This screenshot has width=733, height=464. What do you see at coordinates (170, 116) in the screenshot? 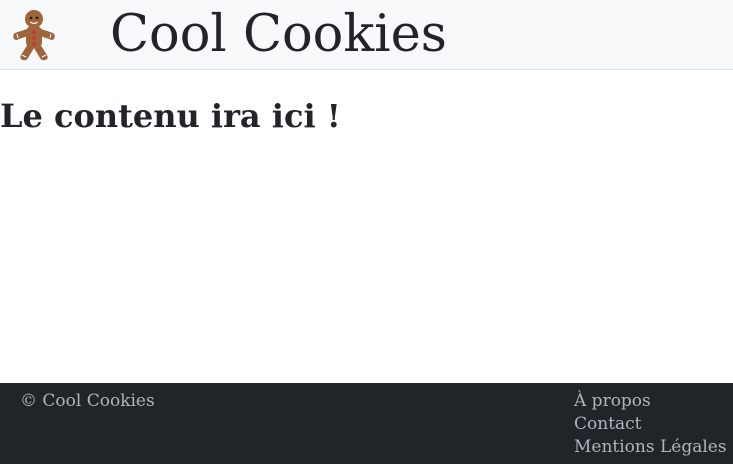
I see `content-heading: Le contenu ira ici !` at bounding box center [170, 116].